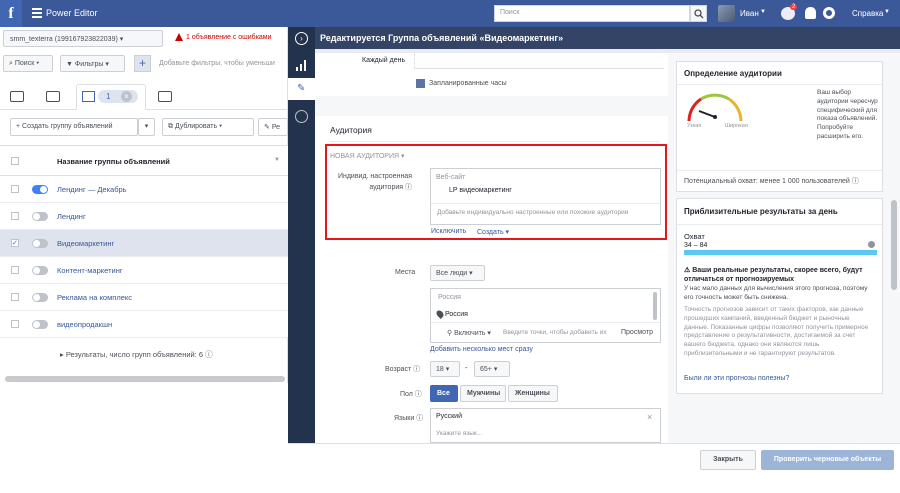 The image size is (900, 493). What do you see at coordinates (480, 190) in the screenshot?
I see `audience-tag: LP видеомаркетинг` at bounding box center [480, 190].